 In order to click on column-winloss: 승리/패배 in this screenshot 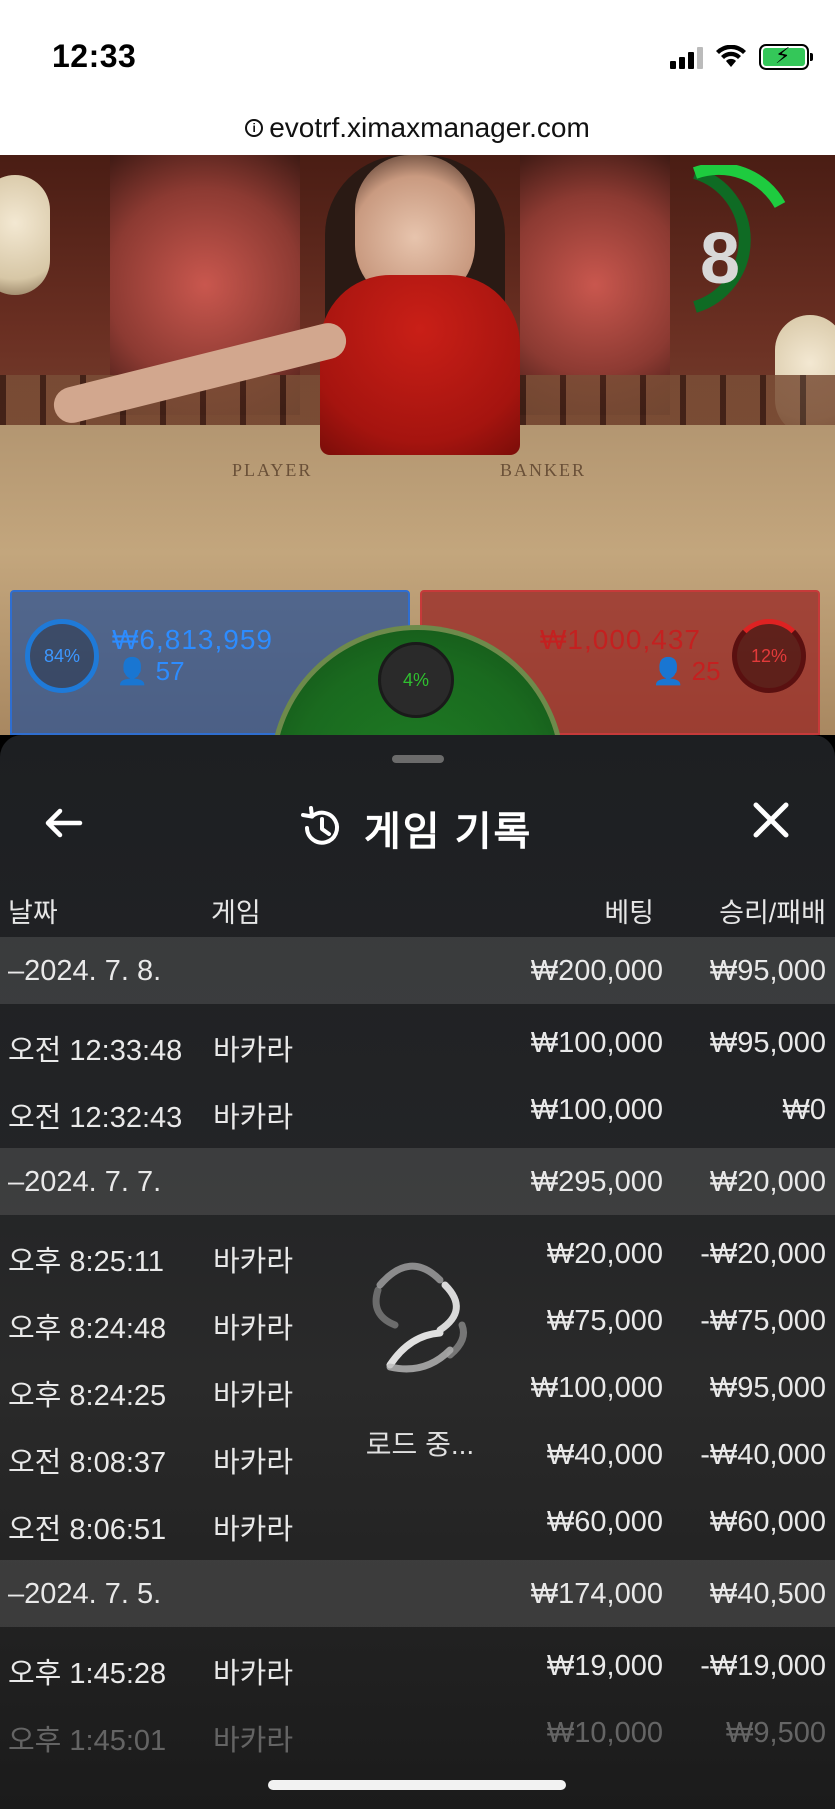, I will do `click(772, 913)`.